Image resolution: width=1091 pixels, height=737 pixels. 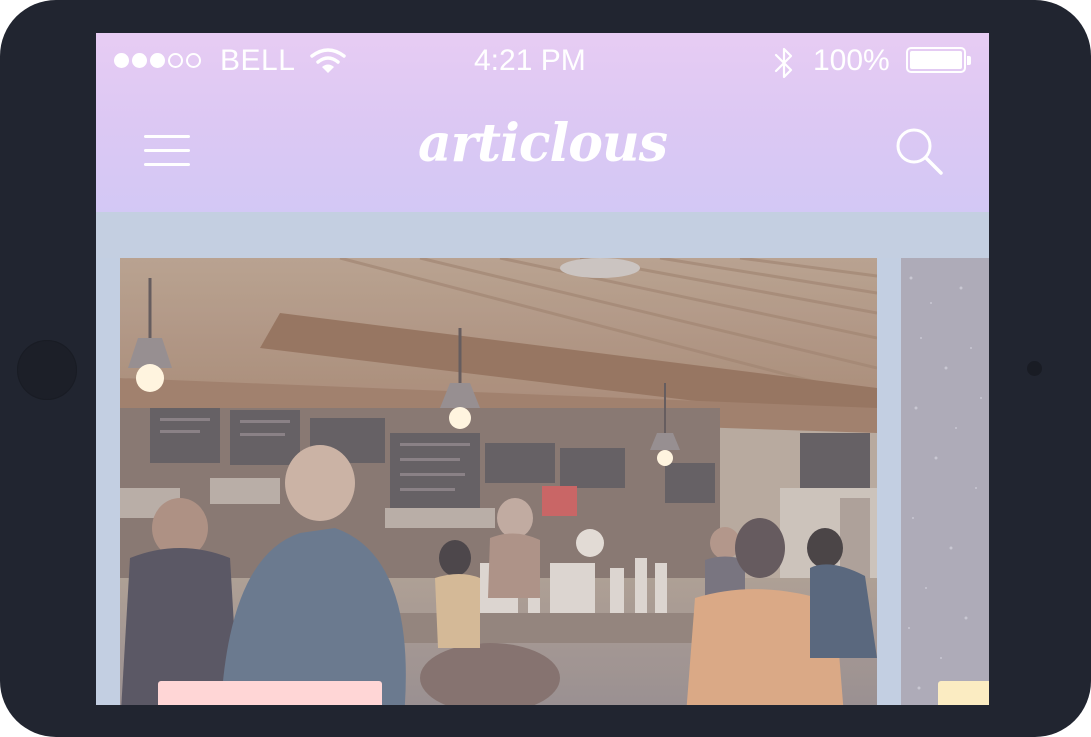 What do you see at coordinates (530, 60) in the screenshot?
I see `status-time: 4:21 PM` at bounding box center [530, 60].